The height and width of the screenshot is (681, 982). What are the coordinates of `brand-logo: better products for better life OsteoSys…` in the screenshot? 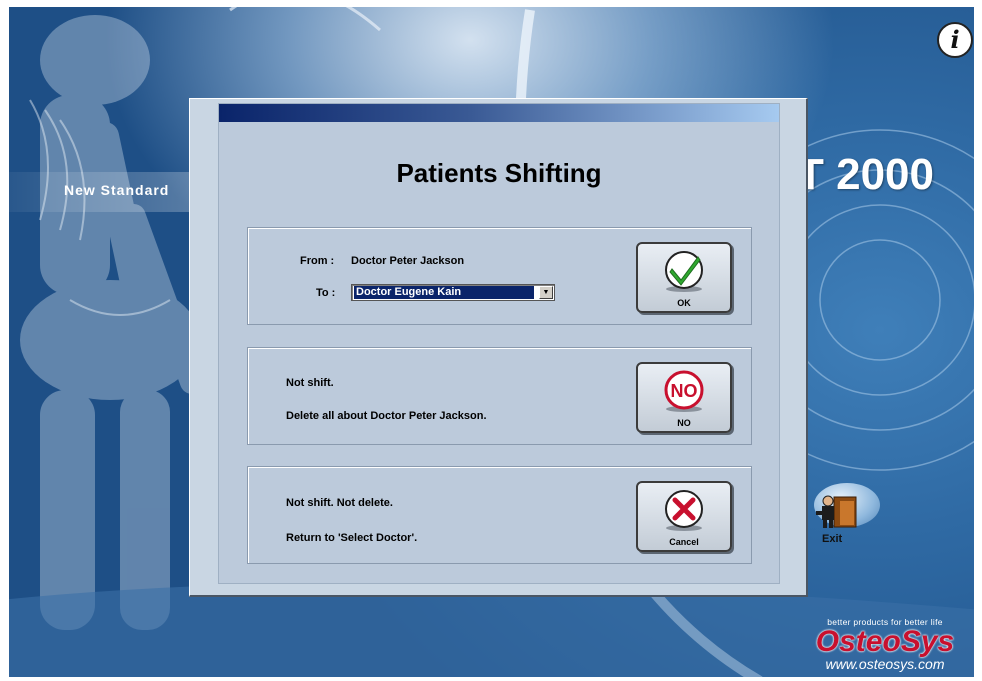 It's located at (885, 644).